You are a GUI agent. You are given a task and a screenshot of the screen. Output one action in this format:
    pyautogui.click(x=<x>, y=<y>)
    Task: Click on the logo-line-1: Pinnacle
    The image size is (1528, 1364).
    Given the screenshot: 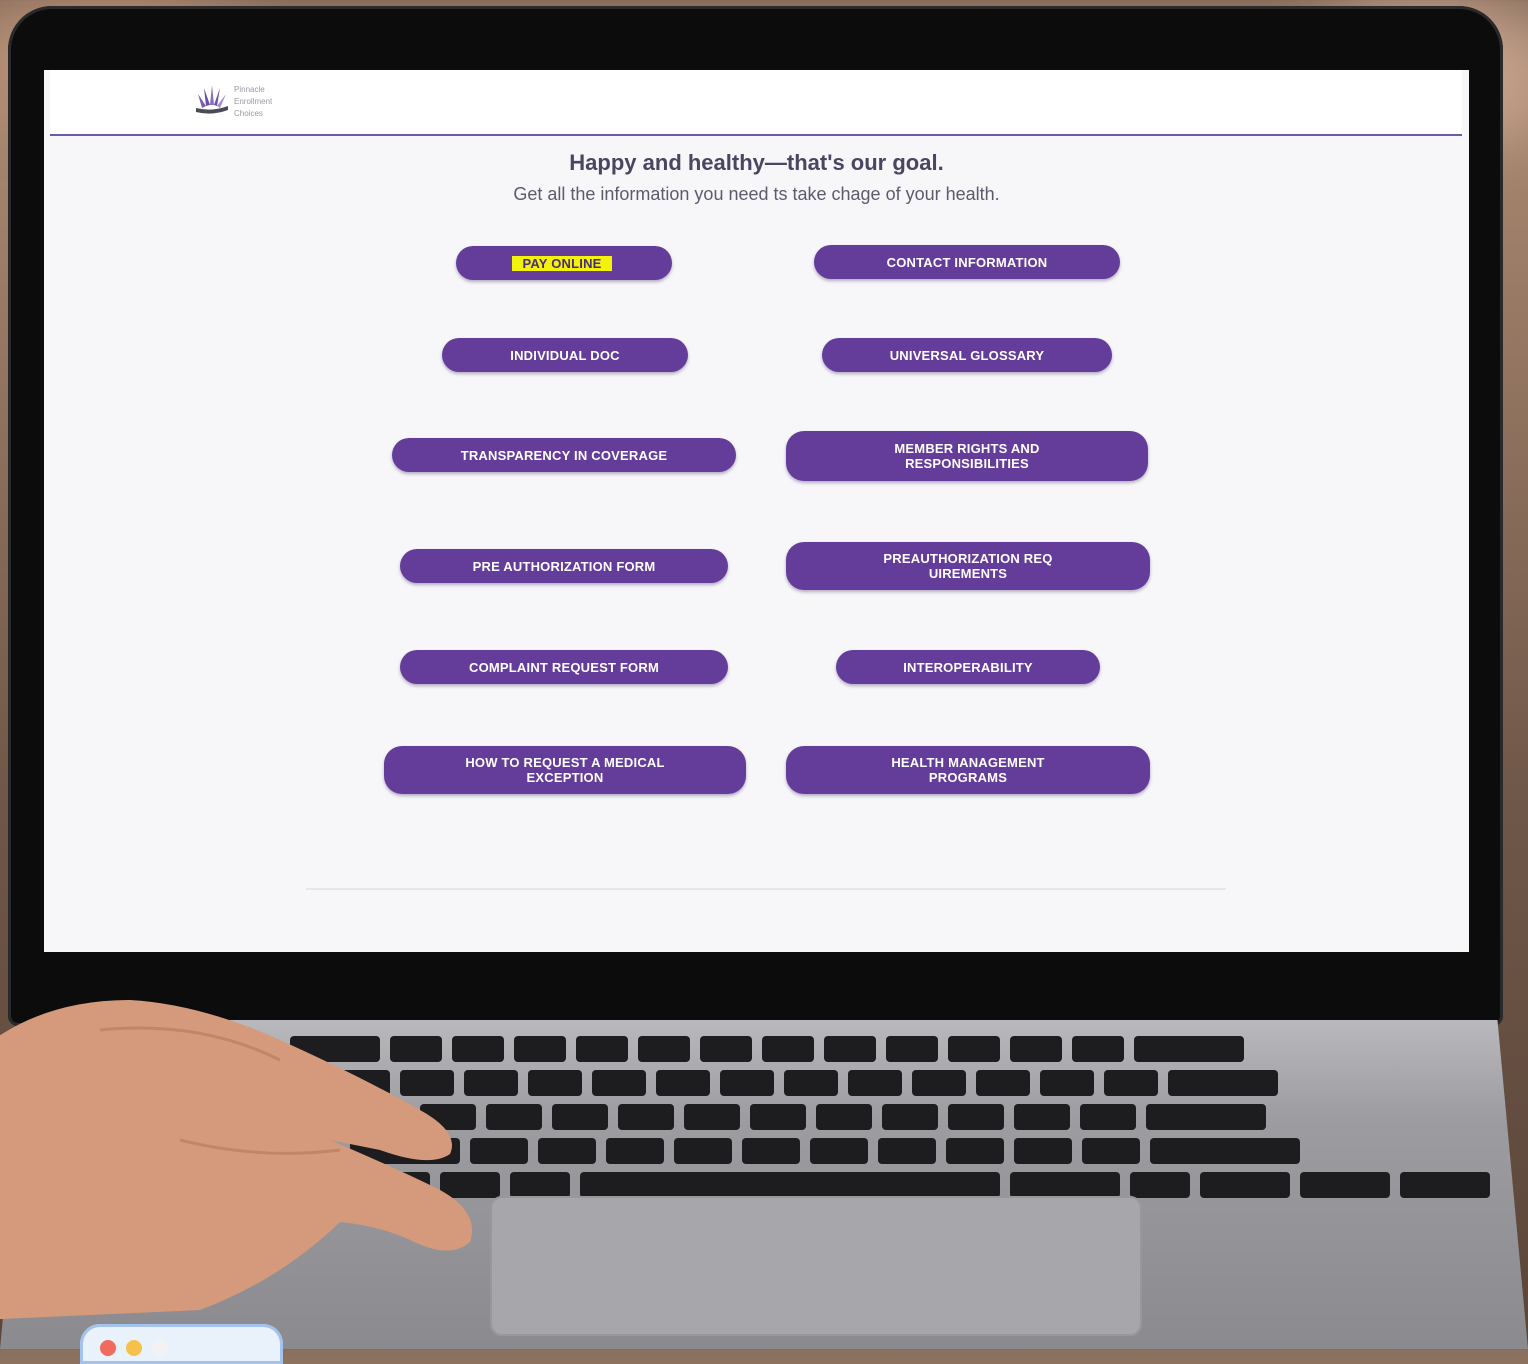 What is the action you would take?
    pyautogui.click(x=249, y=89)
    